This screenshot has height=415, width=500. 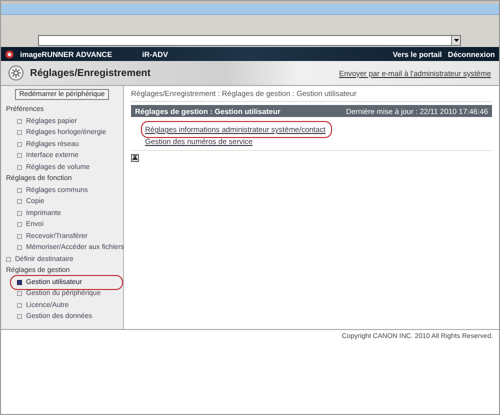 I want to click on gear-icon, so click(x=16, y=73).